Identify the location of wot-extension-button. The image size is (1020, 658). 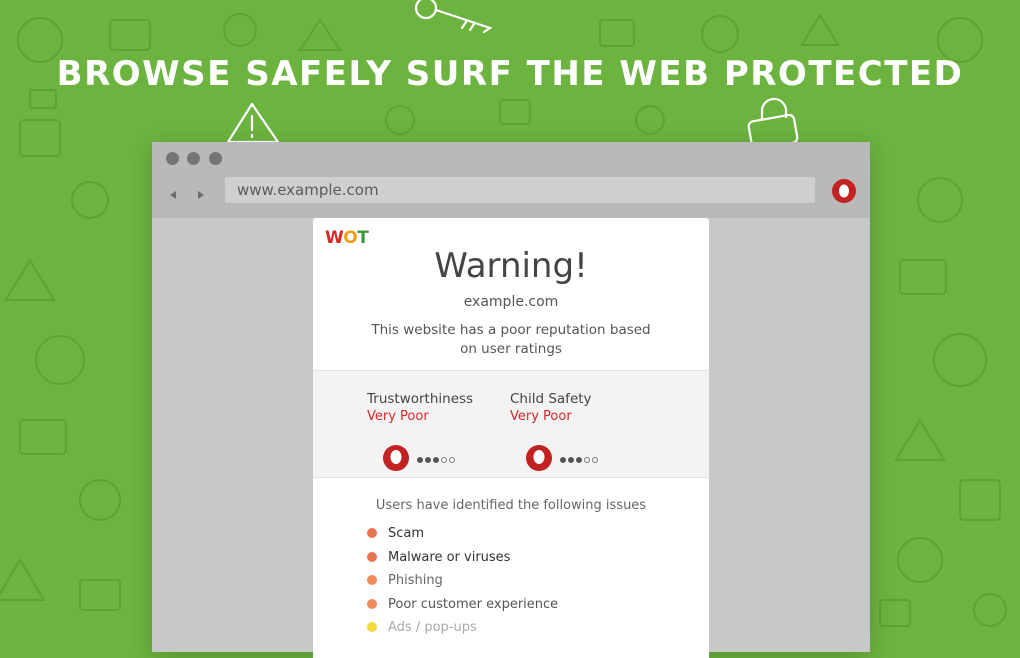
(844, 191).